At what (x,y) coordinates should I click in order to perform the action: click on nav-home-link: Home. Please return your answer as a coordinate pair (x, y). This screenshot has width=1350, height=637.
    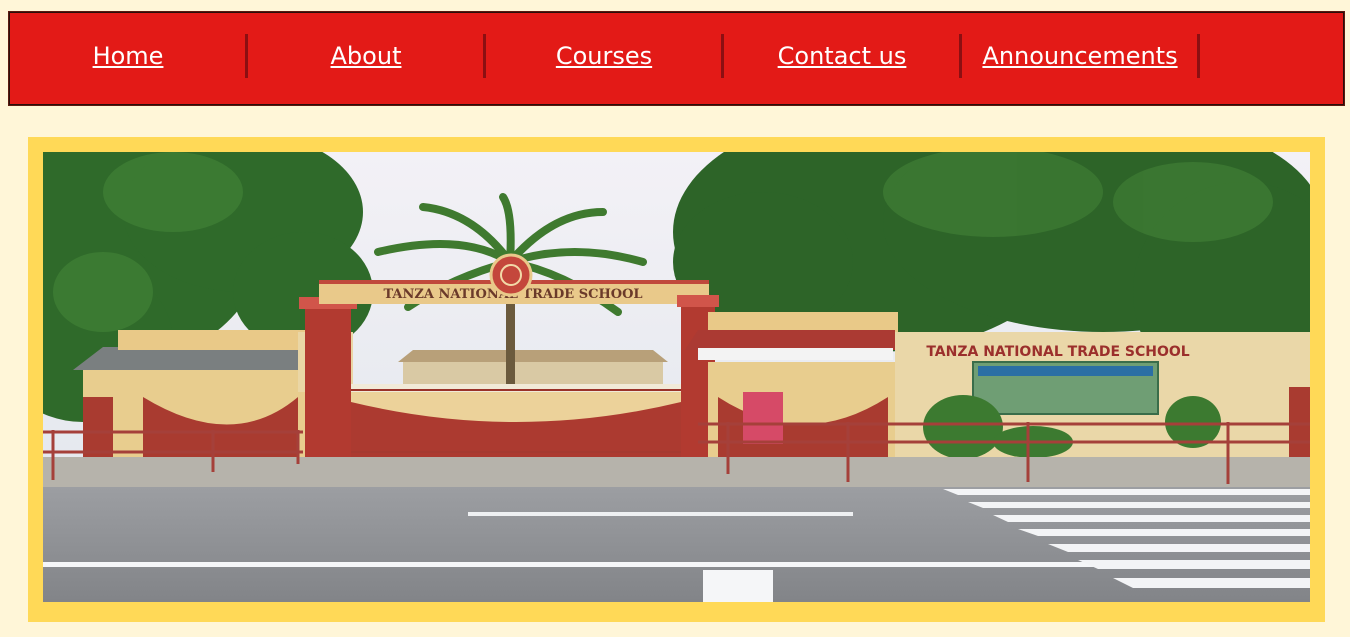
    Looking at the image, I should click on (129, 56).